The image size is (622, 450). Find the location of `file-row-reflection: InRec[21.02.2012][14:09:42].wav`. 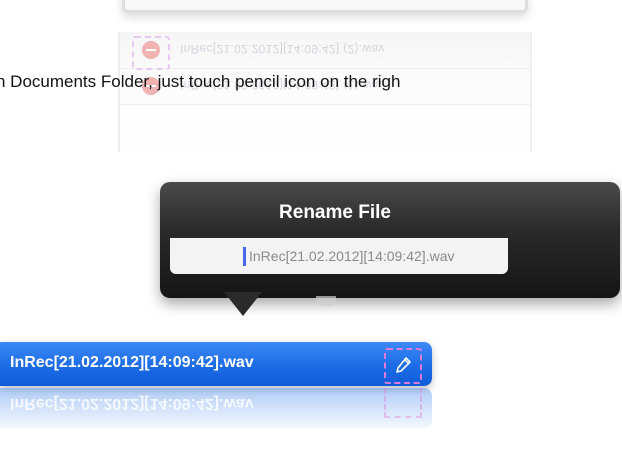

file-row-reflection: InRec[21.02.2012][14:09:42].wav is located at coordinates (216, 408).